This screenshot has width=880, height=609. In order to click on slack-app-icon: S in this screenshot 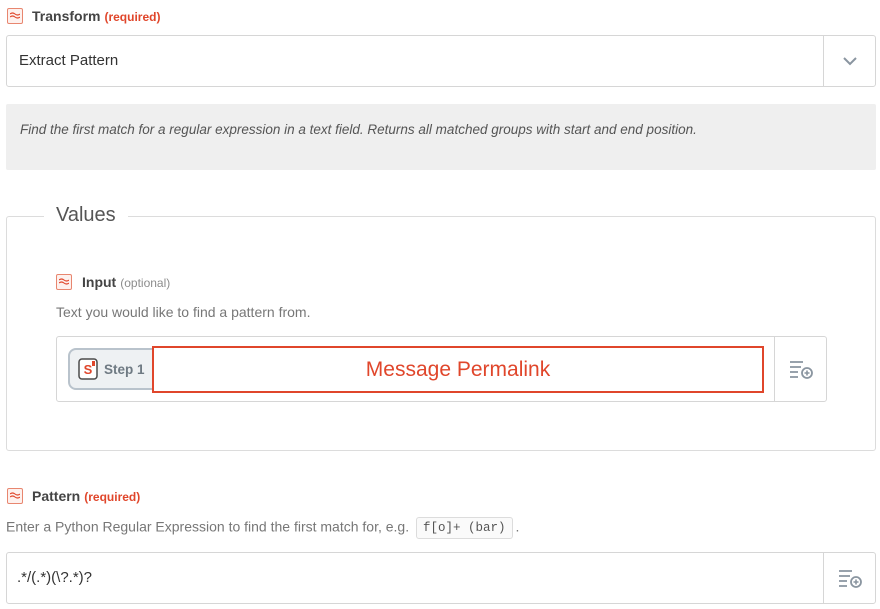, I will do `click(88, 369)`.